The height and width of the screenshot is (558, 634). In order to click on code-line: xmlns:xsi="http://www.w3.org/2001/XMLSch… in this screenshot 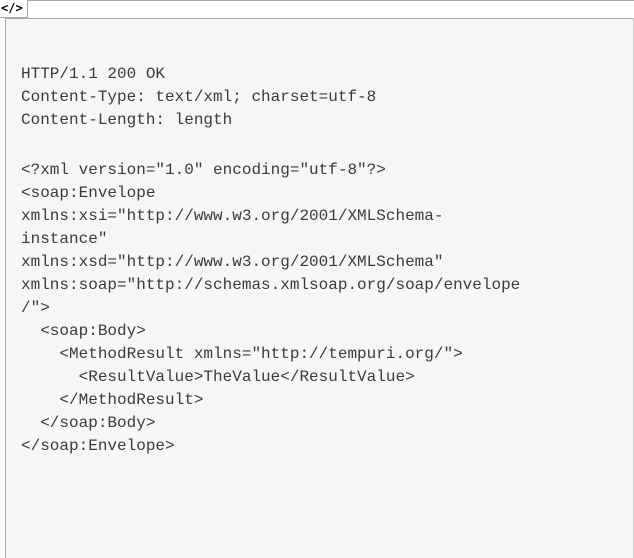, I will do `click(232, 216)`.